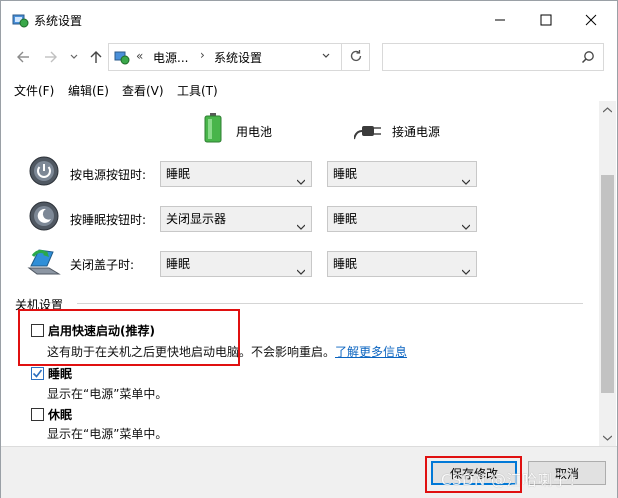  What do you see at coordinates (493, 57) in the screenshot?
I see `search-input` at bounding box center [493, 57].